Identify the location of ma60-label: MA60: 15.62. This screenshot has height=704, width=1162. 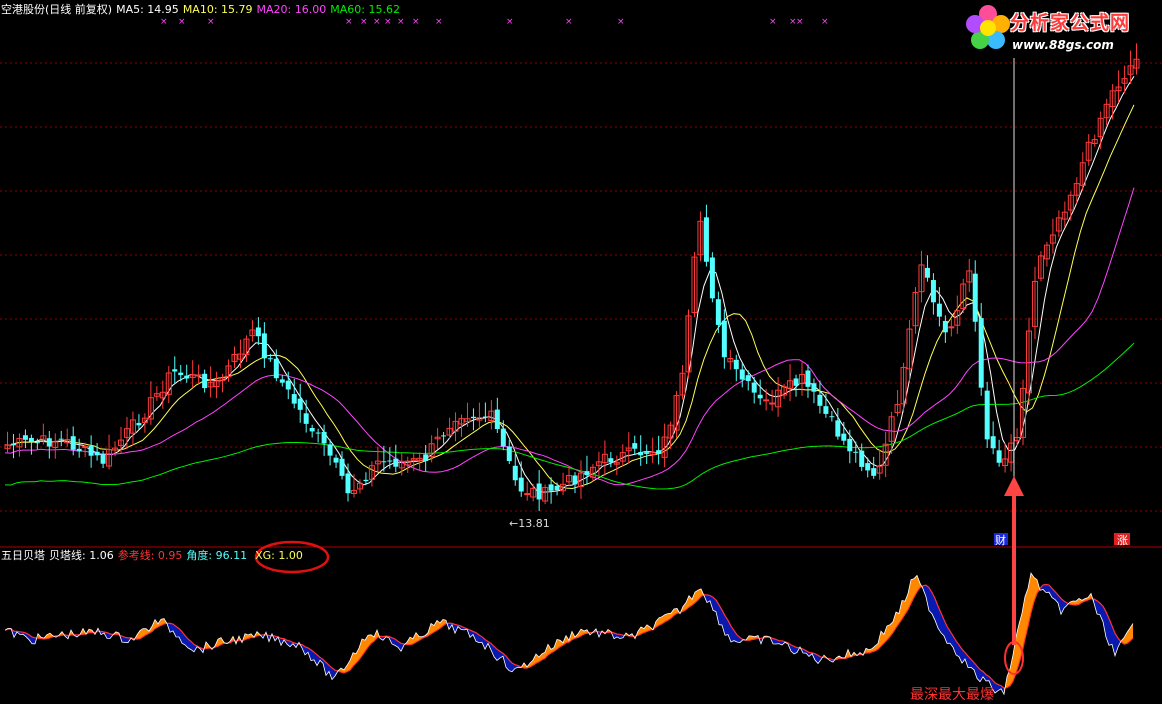
(365, 9).